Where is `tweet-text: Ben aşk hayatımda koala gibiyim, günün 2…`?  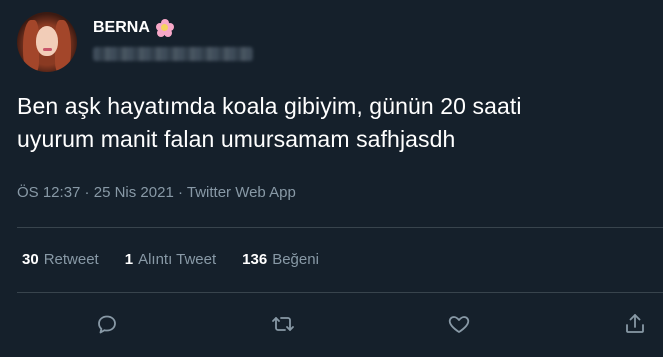 tweet-text: Ben aşk hayatımda koala gibiyim, günün 2… is located at coordinates (269, 122).